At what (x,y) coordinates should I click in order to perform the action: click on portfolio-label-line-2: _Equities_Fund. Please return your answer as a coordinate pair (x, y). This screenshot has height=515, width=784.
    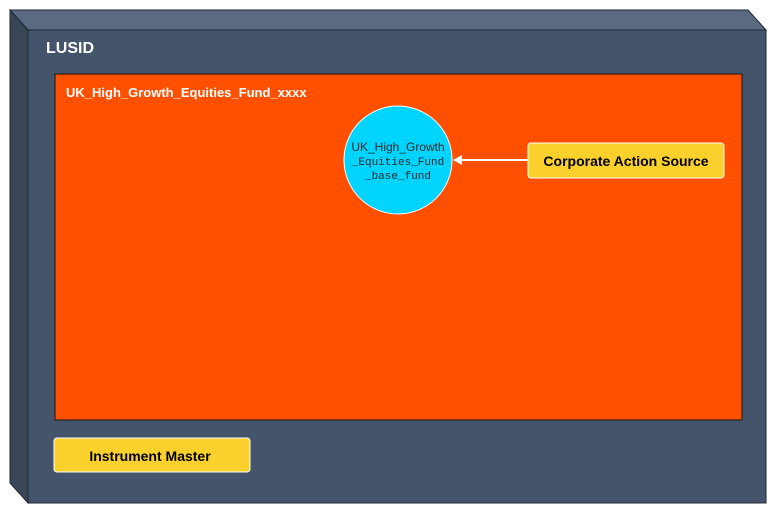
    Looking at the image, I should click on (397, 163).